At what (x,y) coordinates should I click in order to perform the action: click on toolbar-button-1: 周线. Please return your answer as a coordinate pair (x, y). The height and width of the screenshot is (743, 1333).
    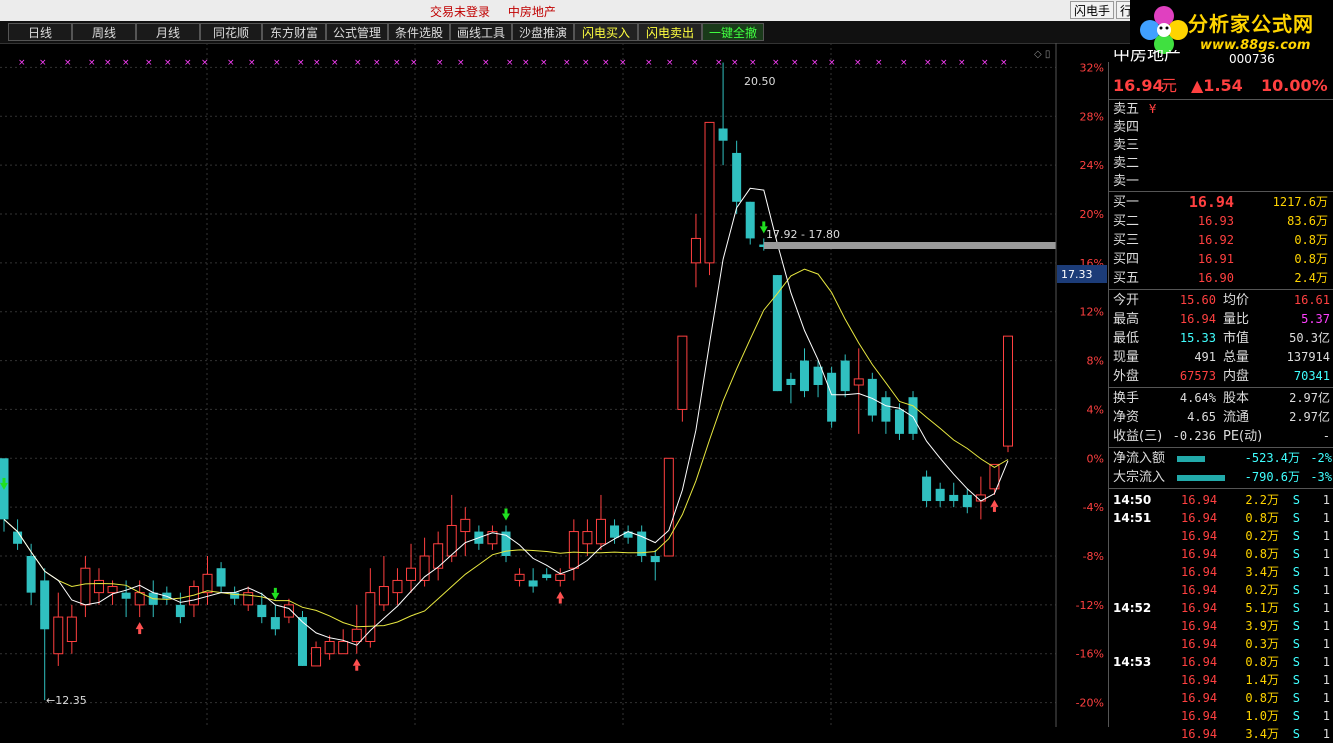
    Looking at the image, I should click on (104, 32).